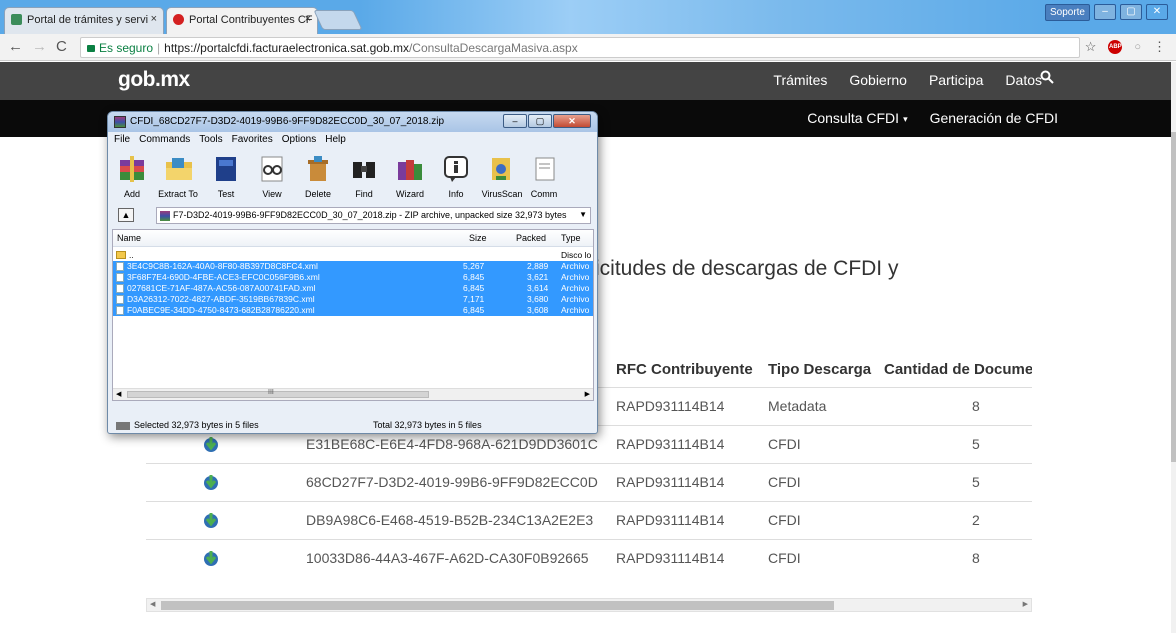 The width and height of the screenshot is (1176, 633). Describe the element at coordinates (338, 20) in the screenshot. I see `new-tab-button` at that location.